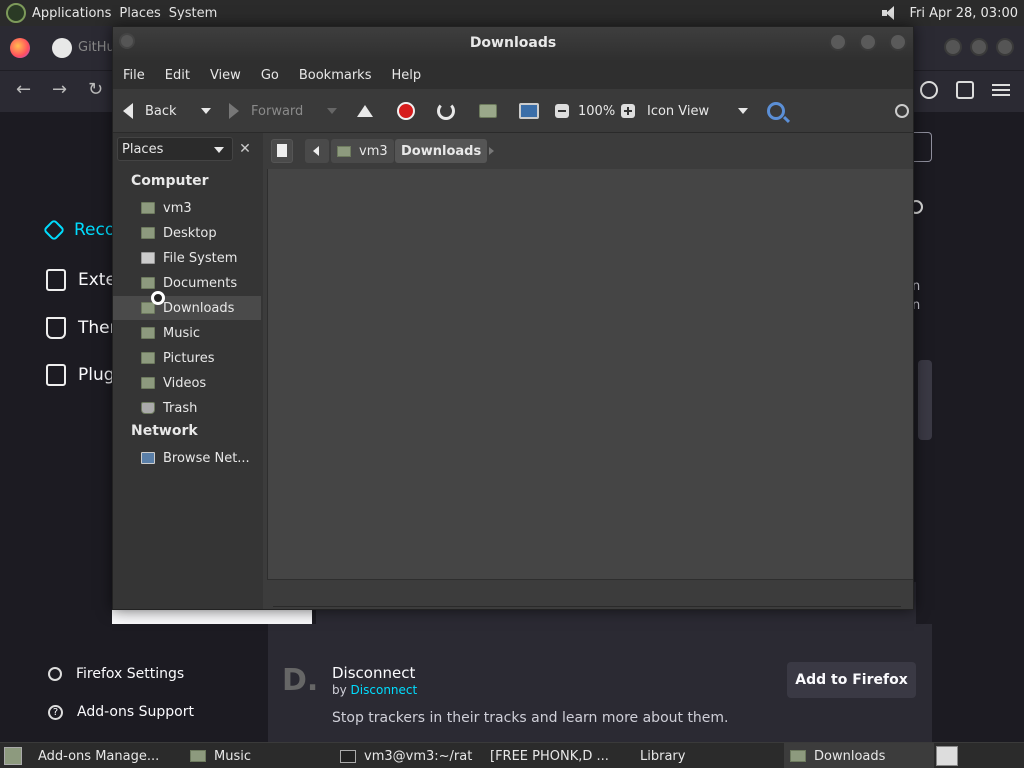 This screenshot has width=1024, height=768. What do you see at coordinates (266, 111) in the screenshot?
I see `forward-button: Forward` at bounding box center [266, 111].